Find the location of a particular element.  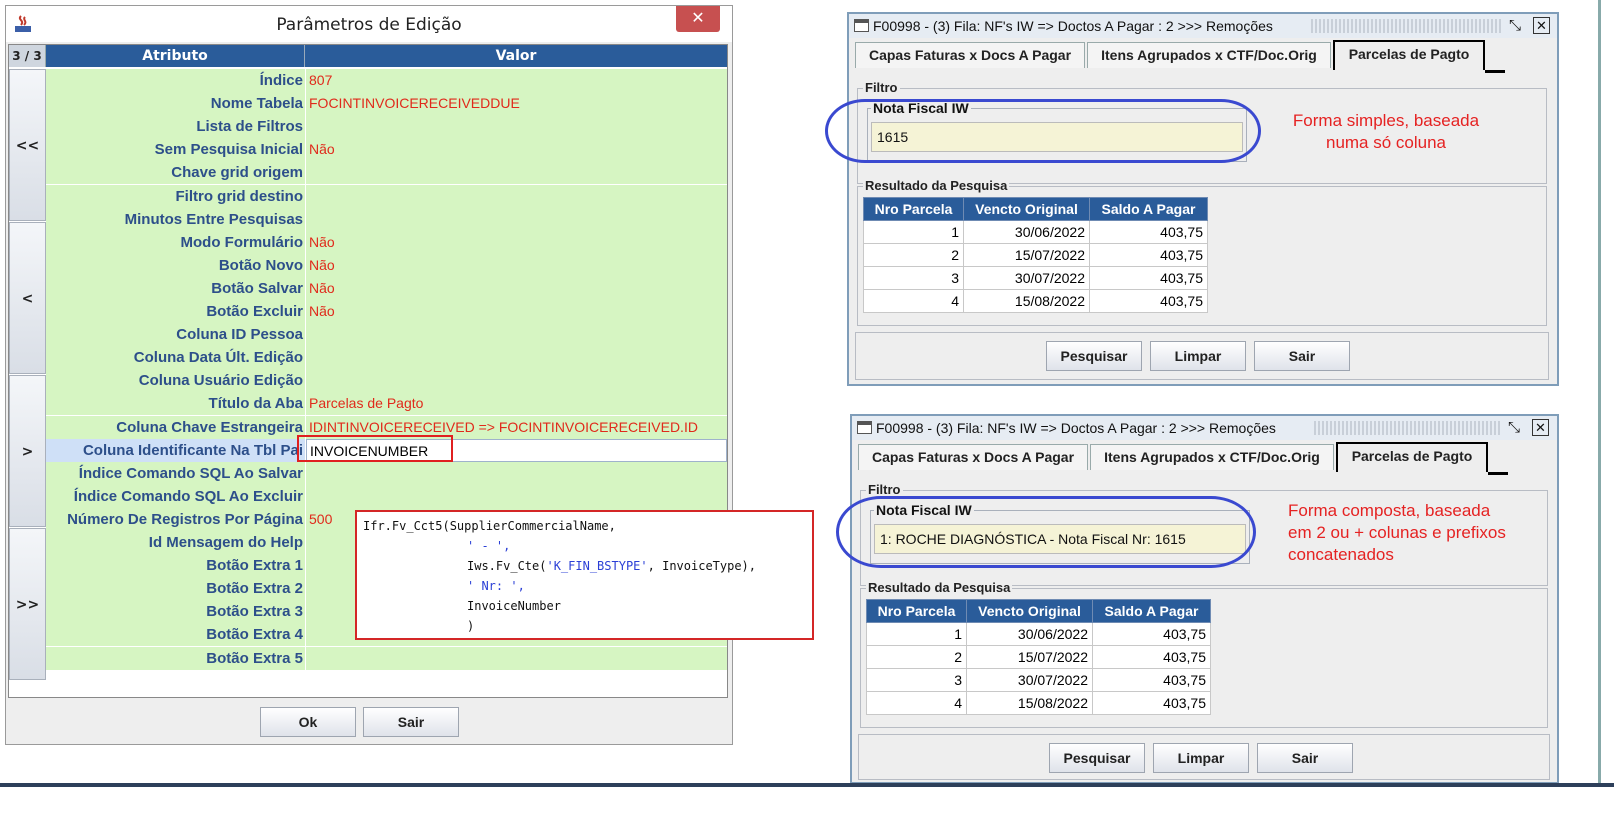

results-legend: Resultado da Pesquisa is located at coordinates (936, 185).